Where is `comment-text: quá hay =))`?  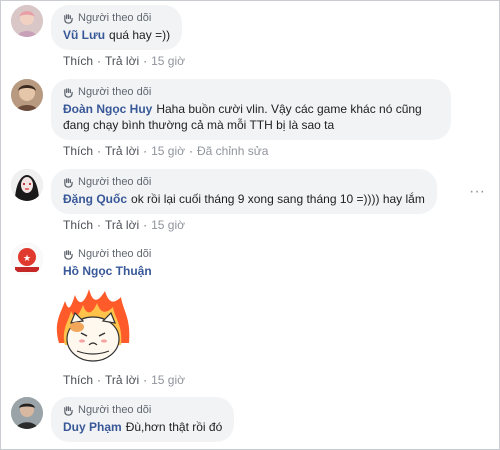
comment-text: quá hay =)) is located at coordinates (140, 35).